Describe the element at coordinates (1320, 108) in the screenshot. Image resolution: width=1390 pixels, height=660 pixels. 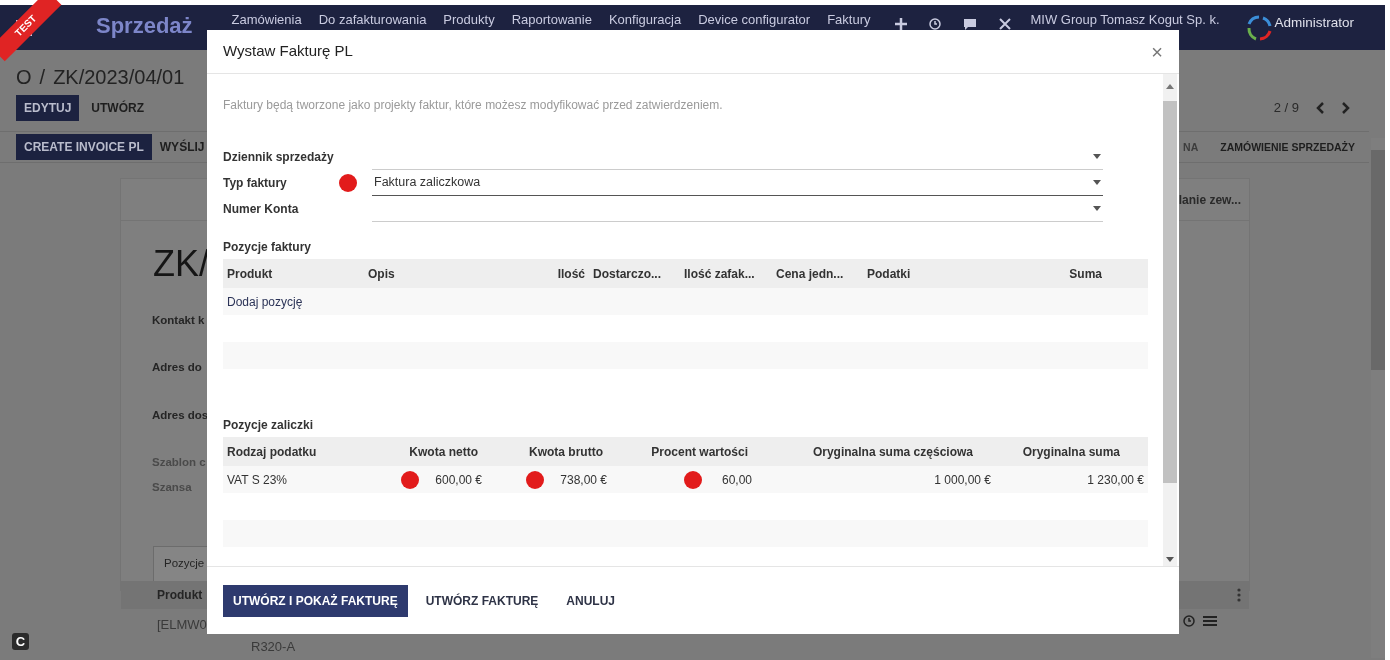
I see `previous-icon` at that location.